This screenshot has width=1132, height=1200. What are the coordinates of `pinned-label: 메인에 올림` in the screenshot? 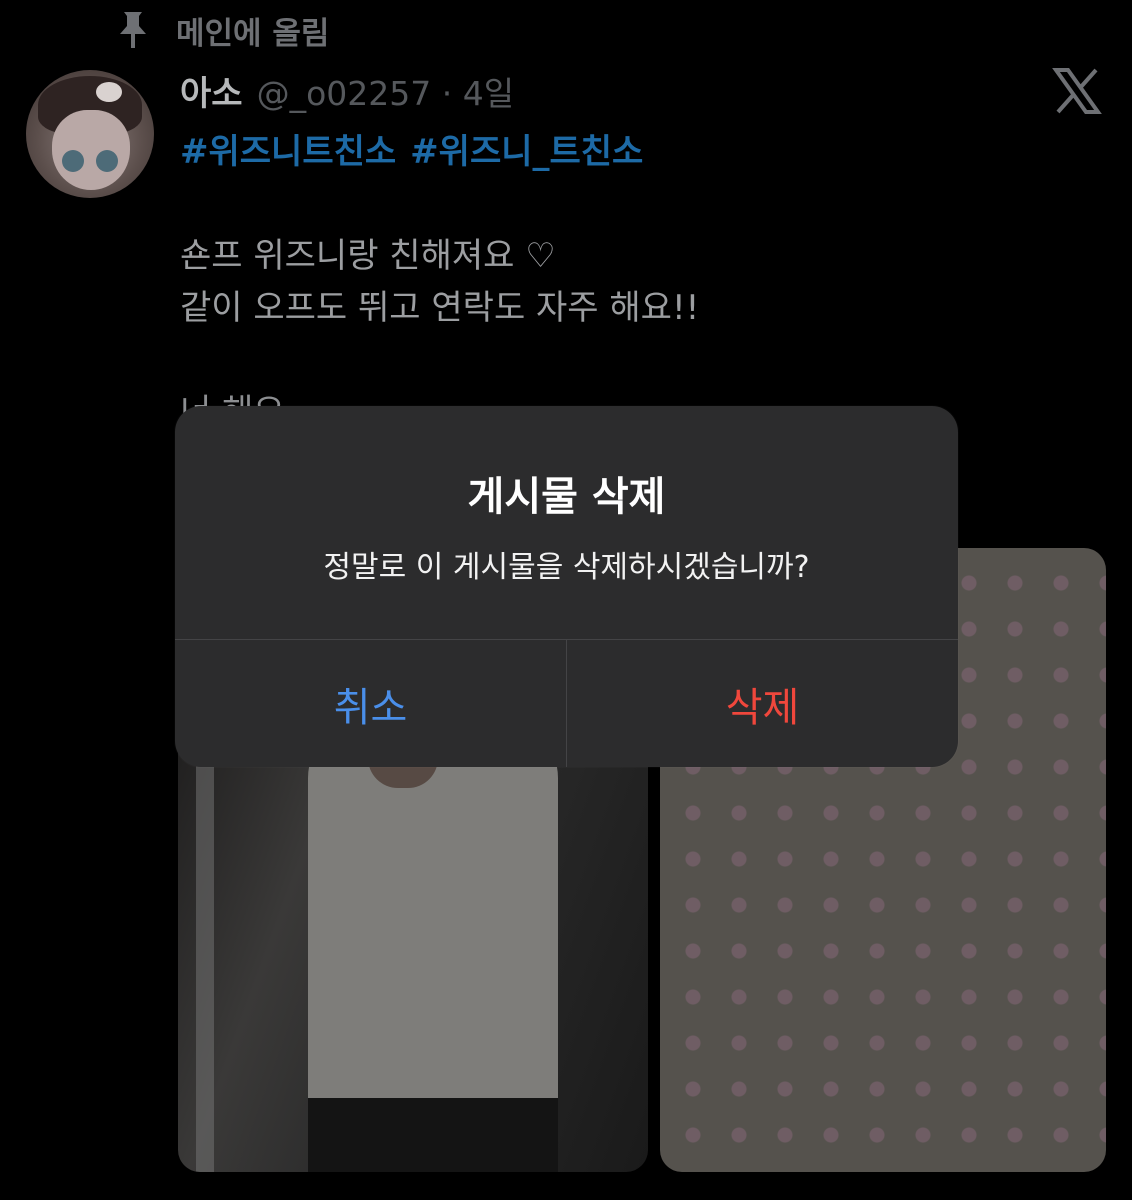 It's located at (253, 33).